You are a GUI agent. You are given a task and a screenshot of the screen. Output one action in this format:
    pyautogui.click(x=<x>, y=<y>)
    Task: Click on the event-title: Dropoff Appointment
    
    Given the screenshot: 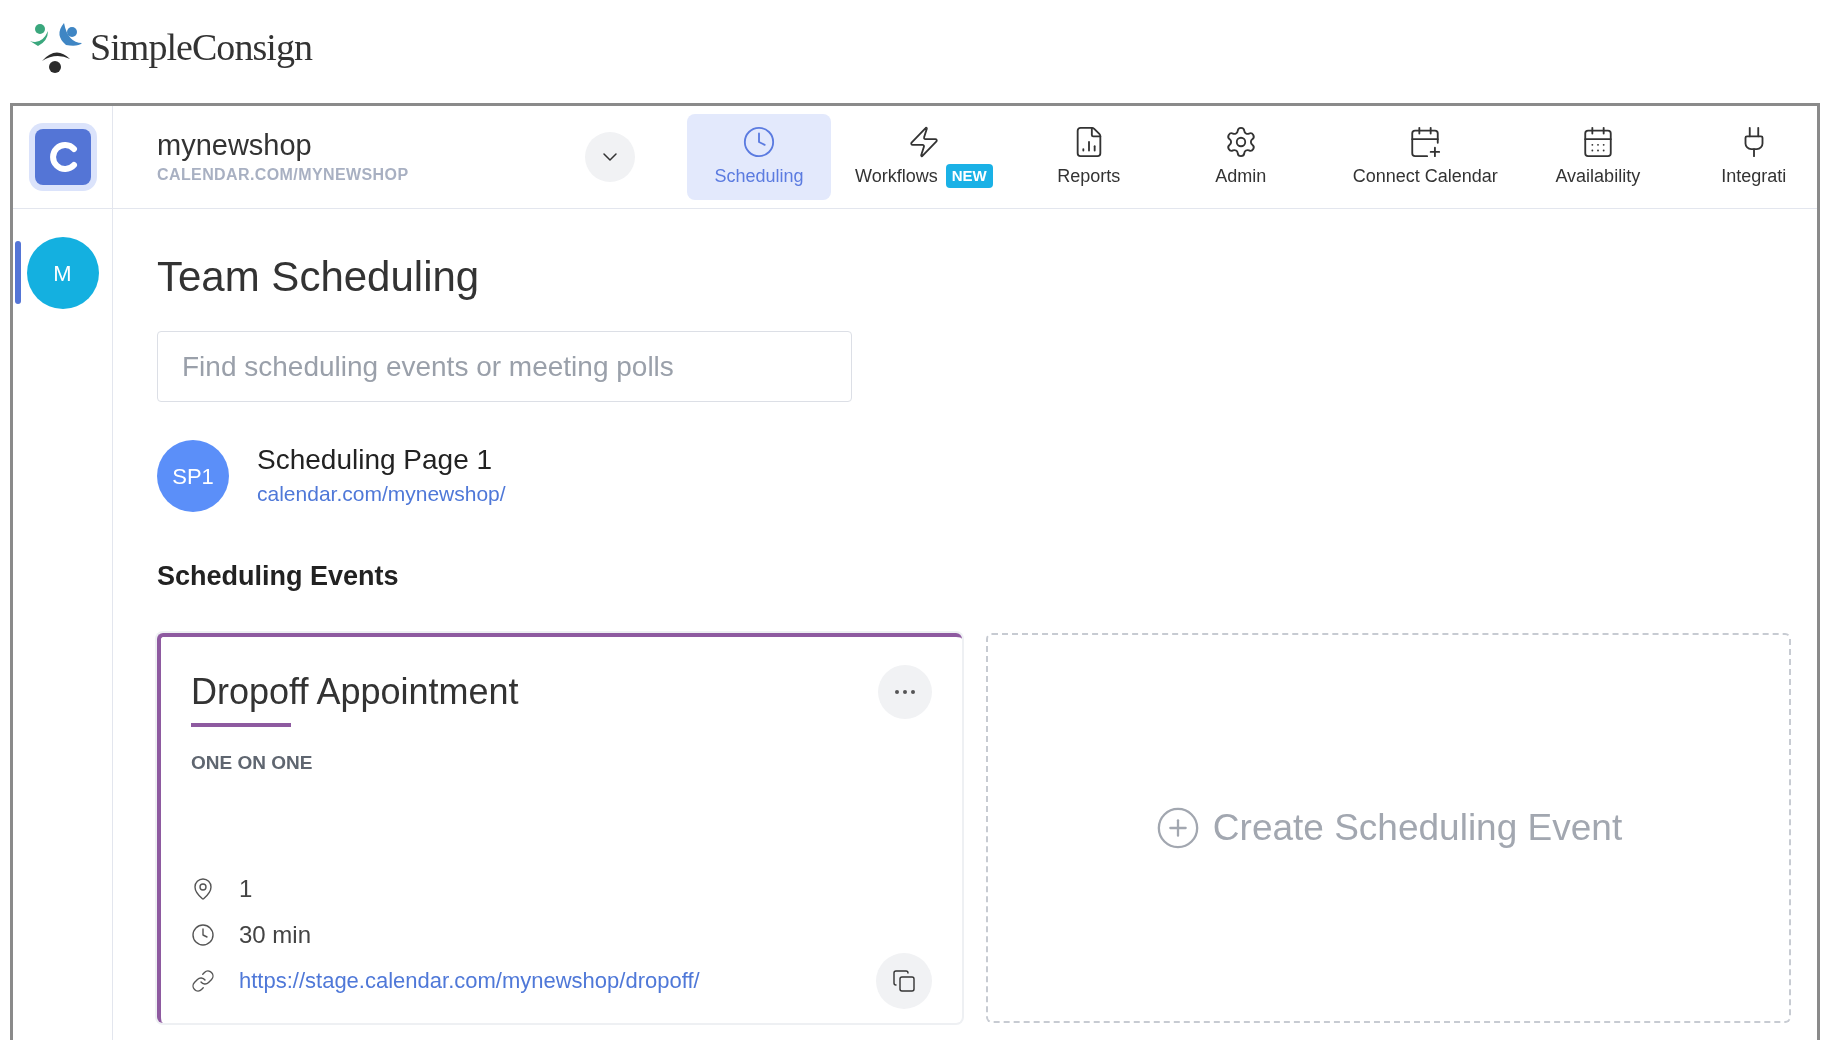 What is the action you would take?
    pyautogui.click(x=355, y=691)
    